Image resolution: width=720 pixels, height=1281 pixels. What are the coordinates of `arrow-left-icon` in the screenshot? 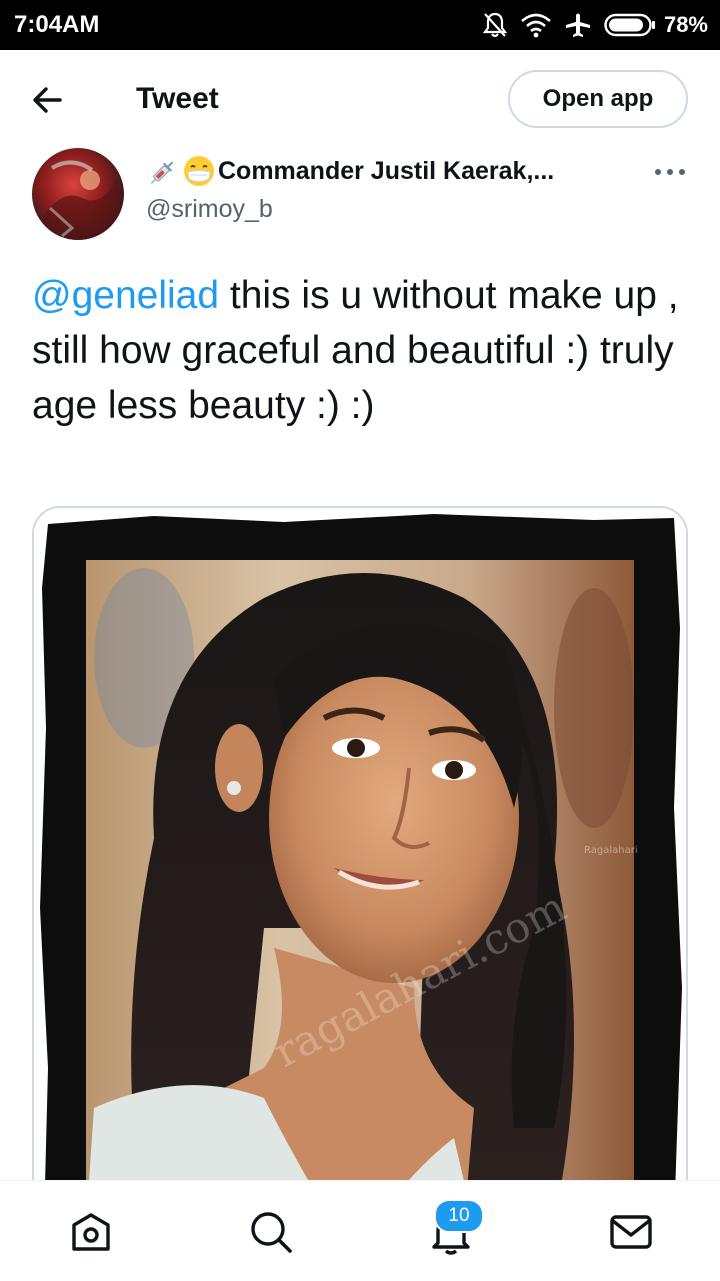 It's located at (47, 100).